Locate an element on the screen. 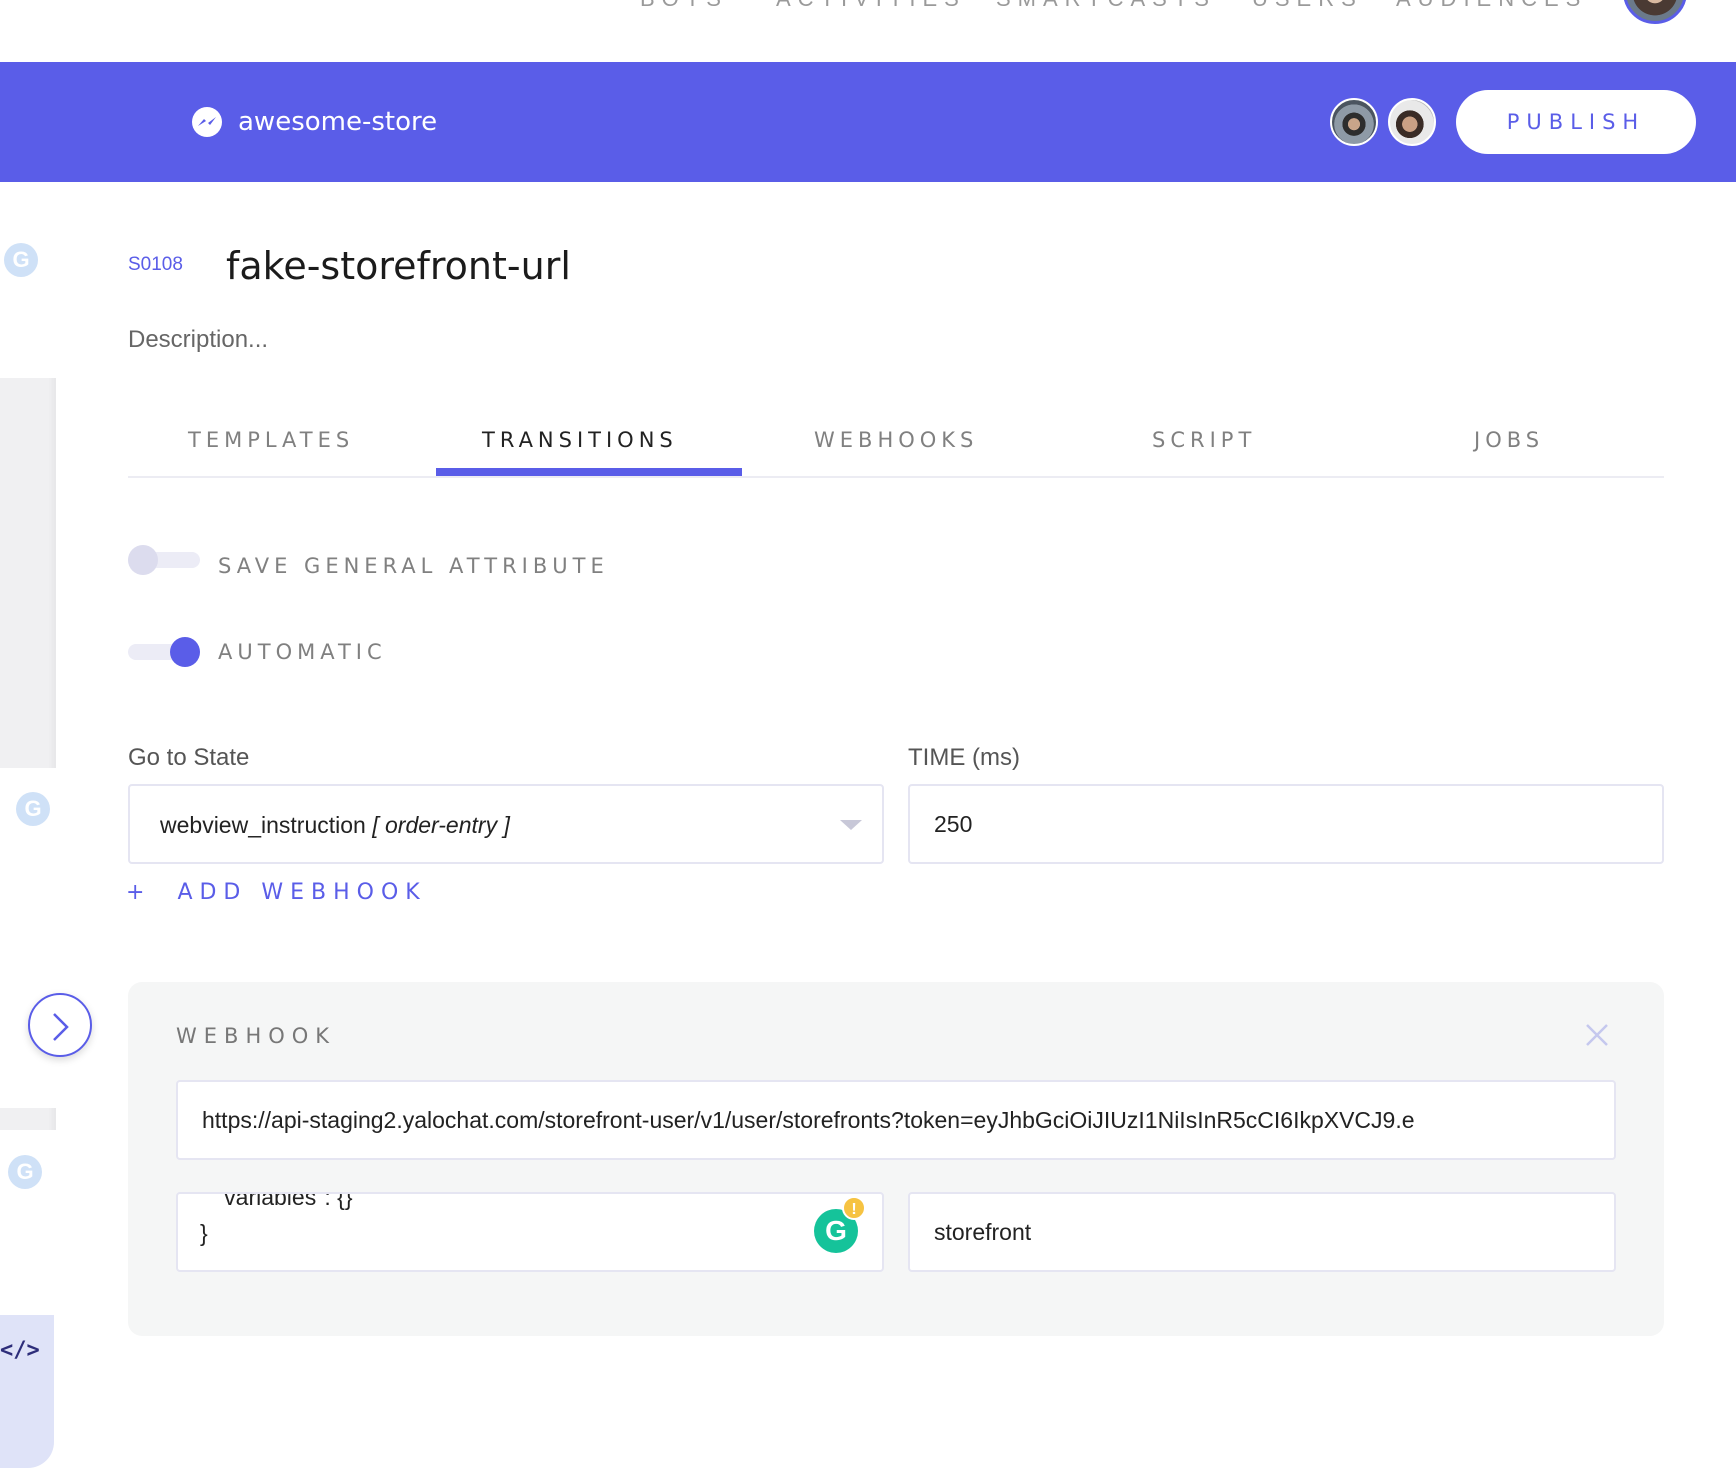 This screenshot has width=1736, height=1470. nav-users: USERS is located at coordinates (1307, 6).